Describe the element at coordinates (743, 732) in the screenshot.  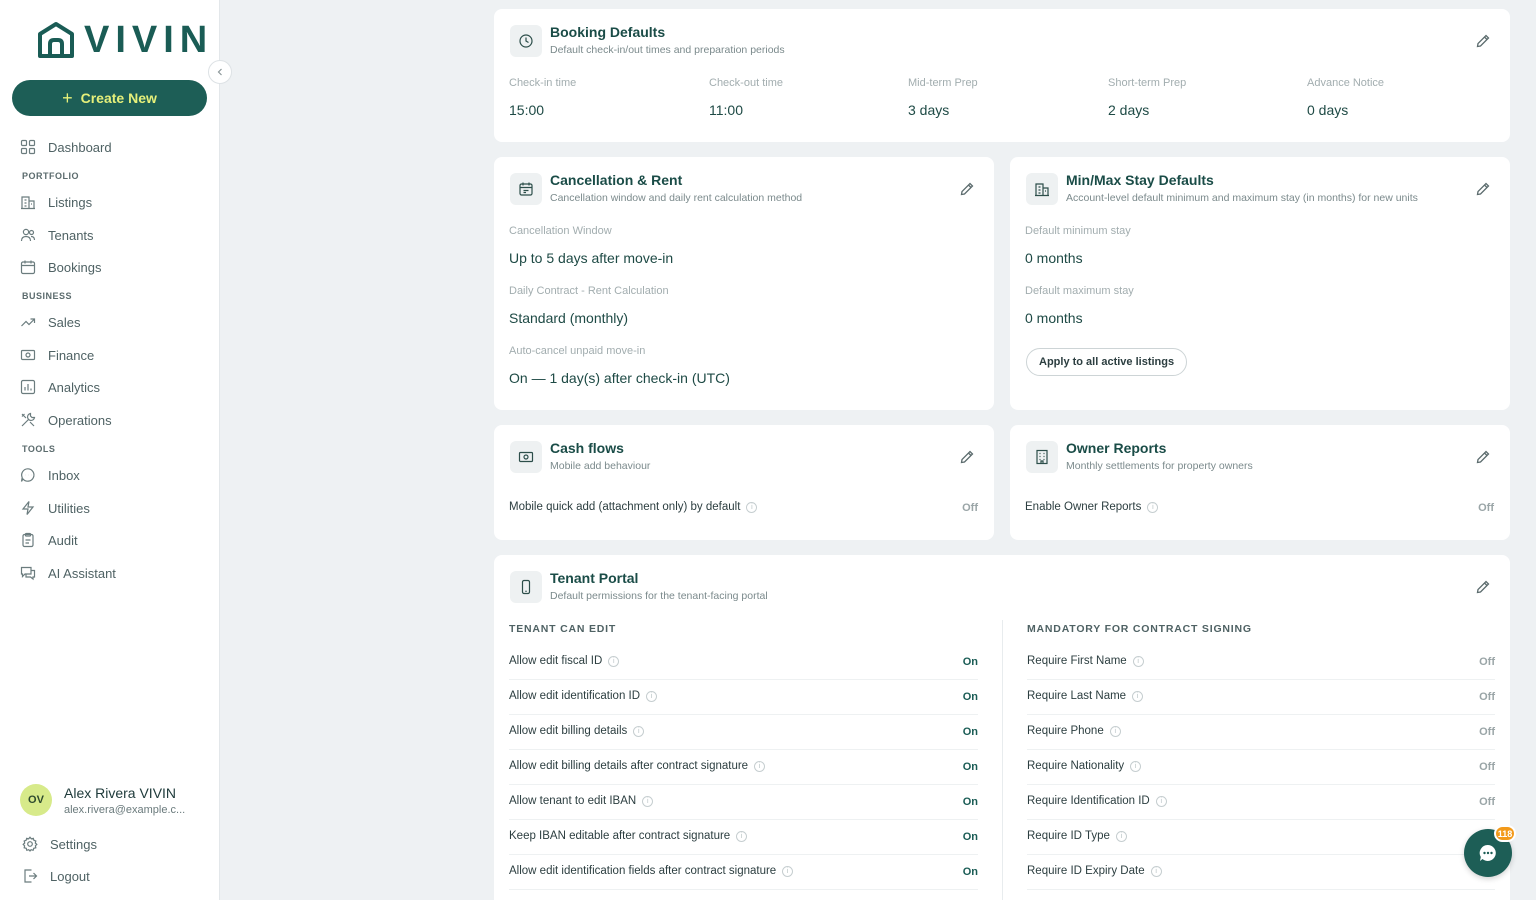
I see `permission-row: Allow edit billing details i On` at that location.